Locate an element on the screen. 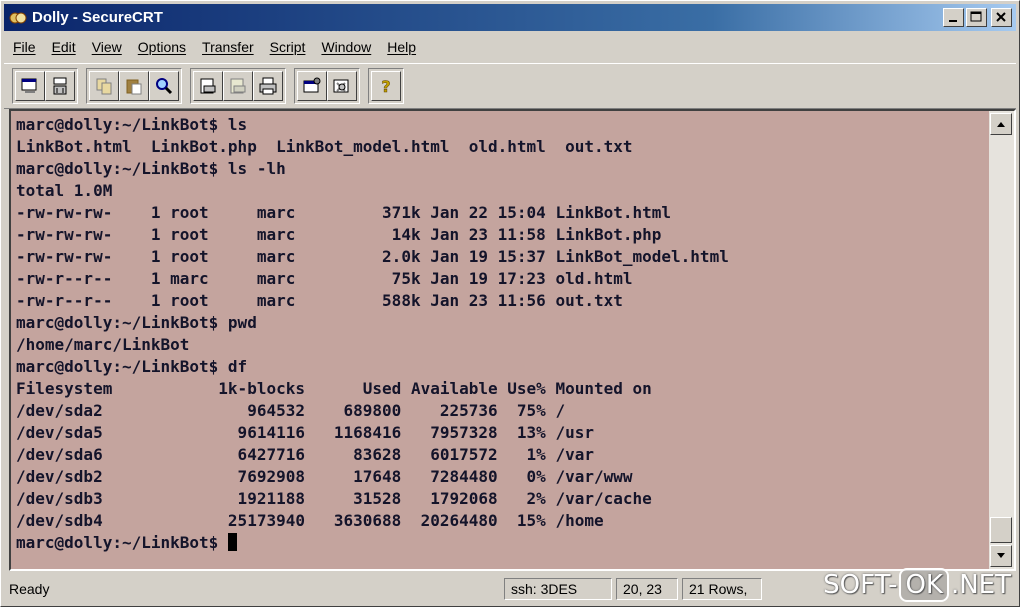 Image resolution: width=1020 pixels, height=607 pixels. terminal-cursor is located at coordinates (232, 542).